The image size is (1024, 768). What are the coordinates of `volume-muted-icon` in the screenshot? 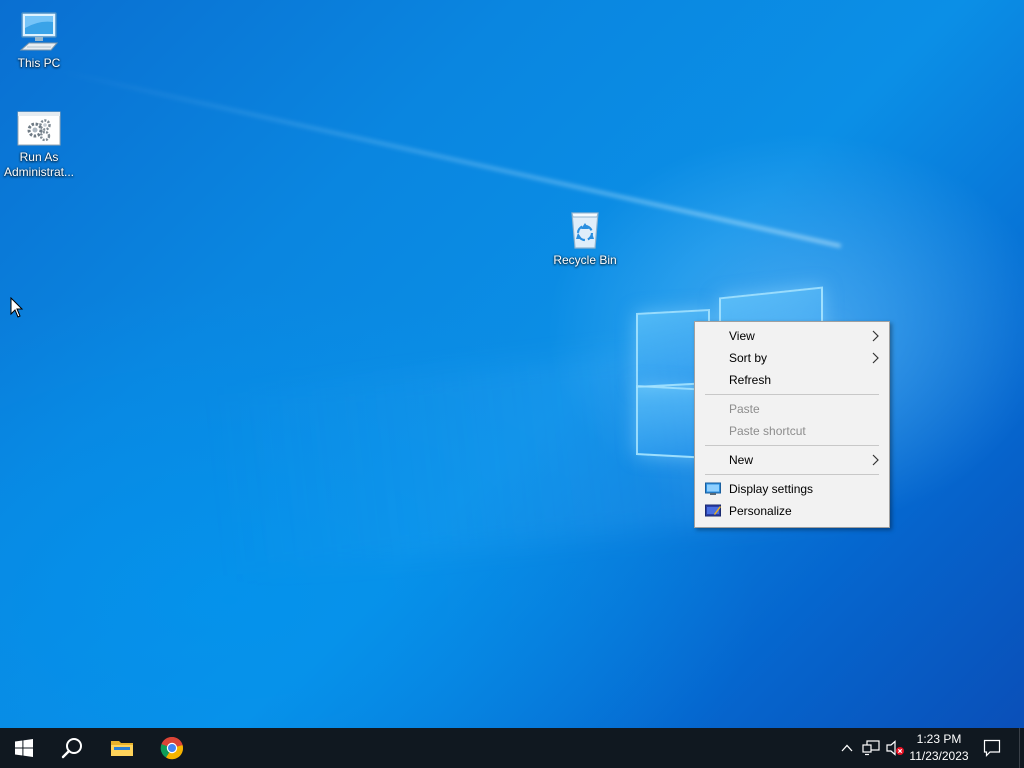 It's located at (895, 748).